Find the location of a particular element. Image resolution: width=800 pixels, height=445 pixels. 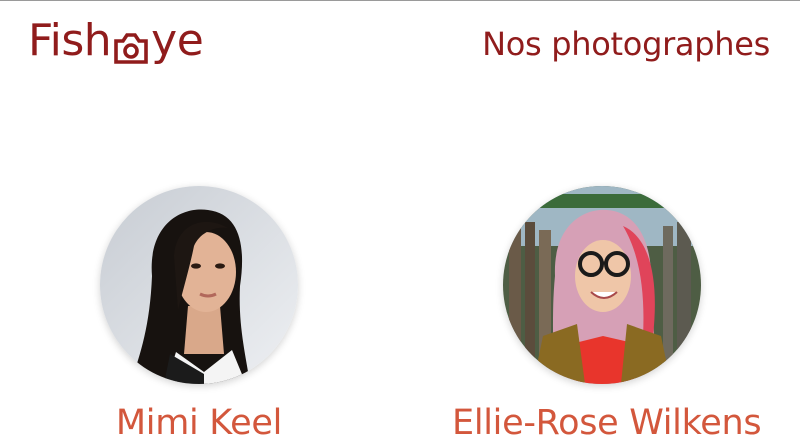

logo-text-end: ye is located at coordinates (177, 40).